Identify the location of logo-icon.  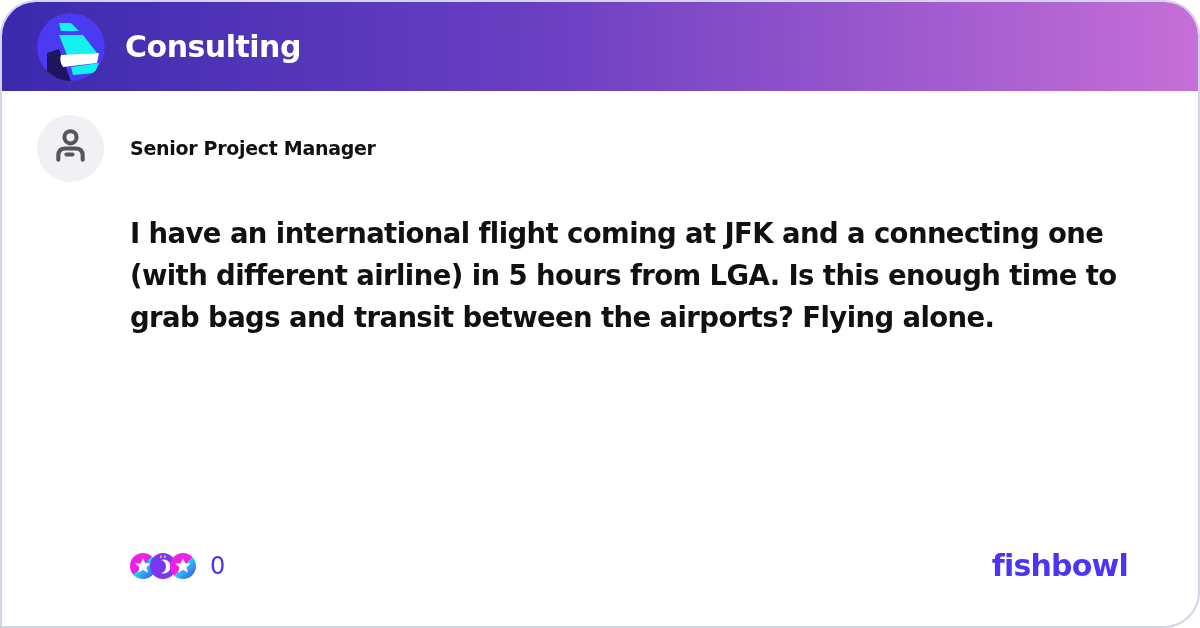
(71, 46).